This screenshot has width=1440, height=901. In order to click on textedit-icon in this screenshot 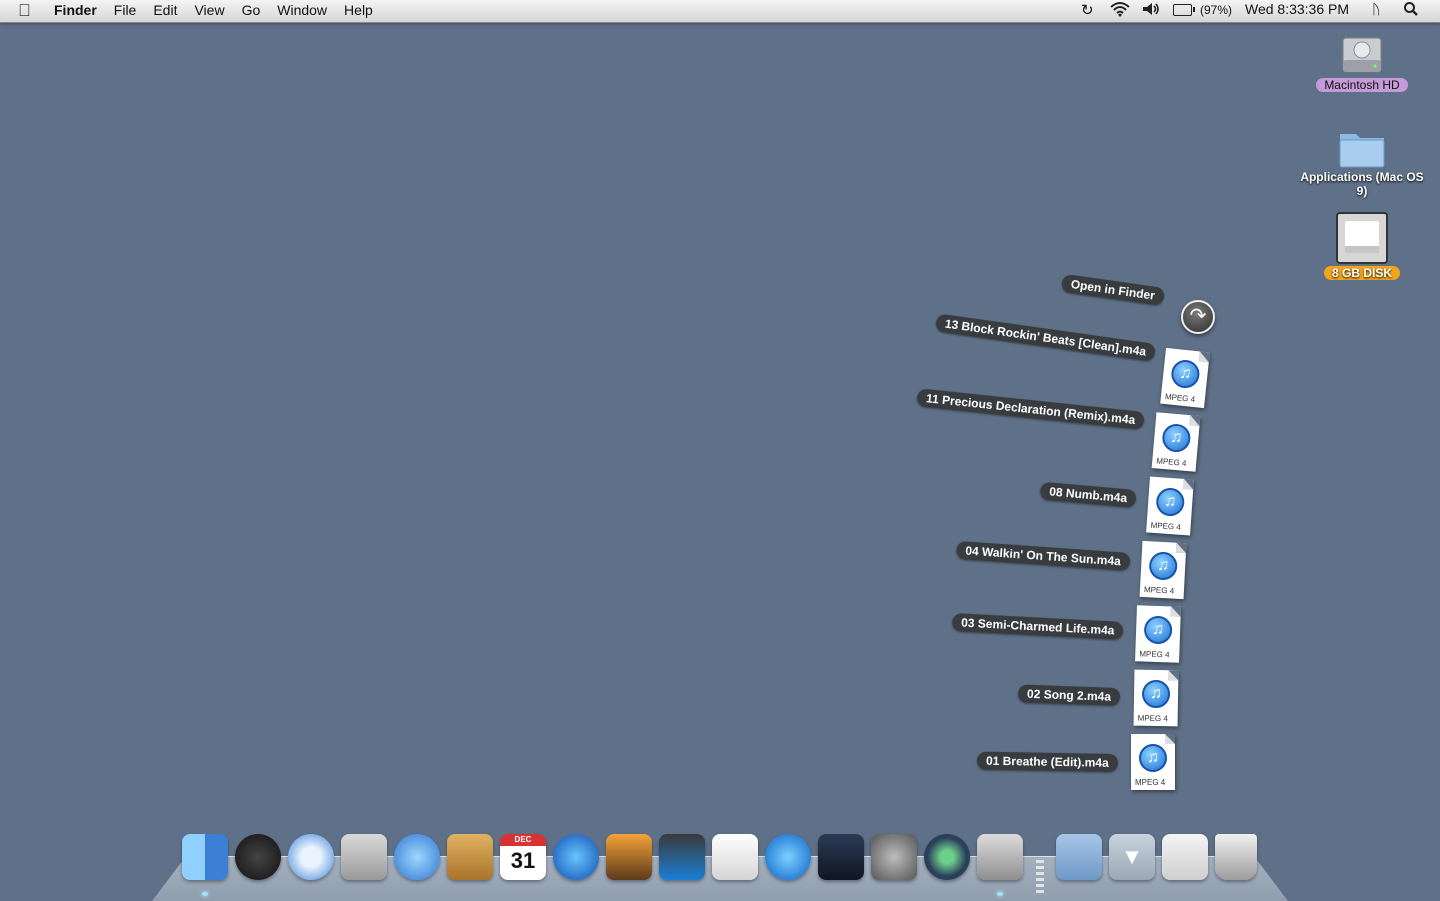, I will do `click(735, 857)`.